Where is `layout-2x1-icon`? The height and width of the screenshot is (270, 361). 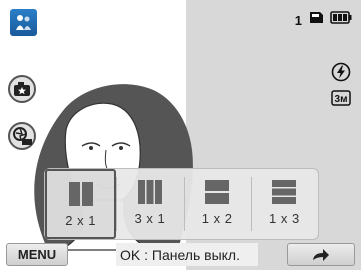
layout-2x1-icon is located at coordinates (80, 194).